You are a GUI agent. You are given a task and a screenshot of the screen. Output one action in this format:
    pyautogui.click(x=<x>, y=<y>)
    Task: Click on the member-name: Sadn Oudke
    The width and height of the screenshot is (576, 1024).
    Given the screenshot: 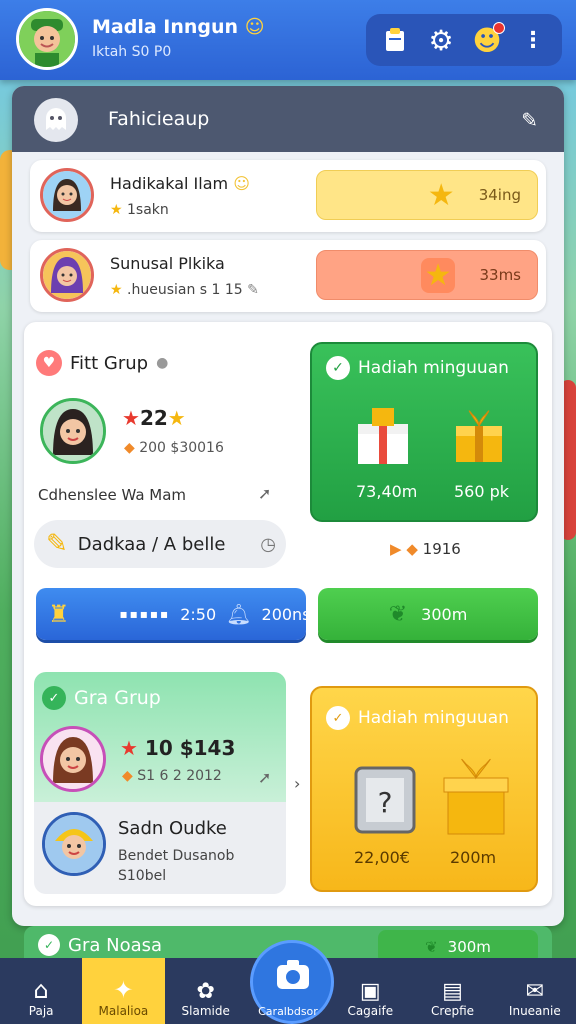 What is the action you would take?
    pyautogui.click(x=172, y=828)
    